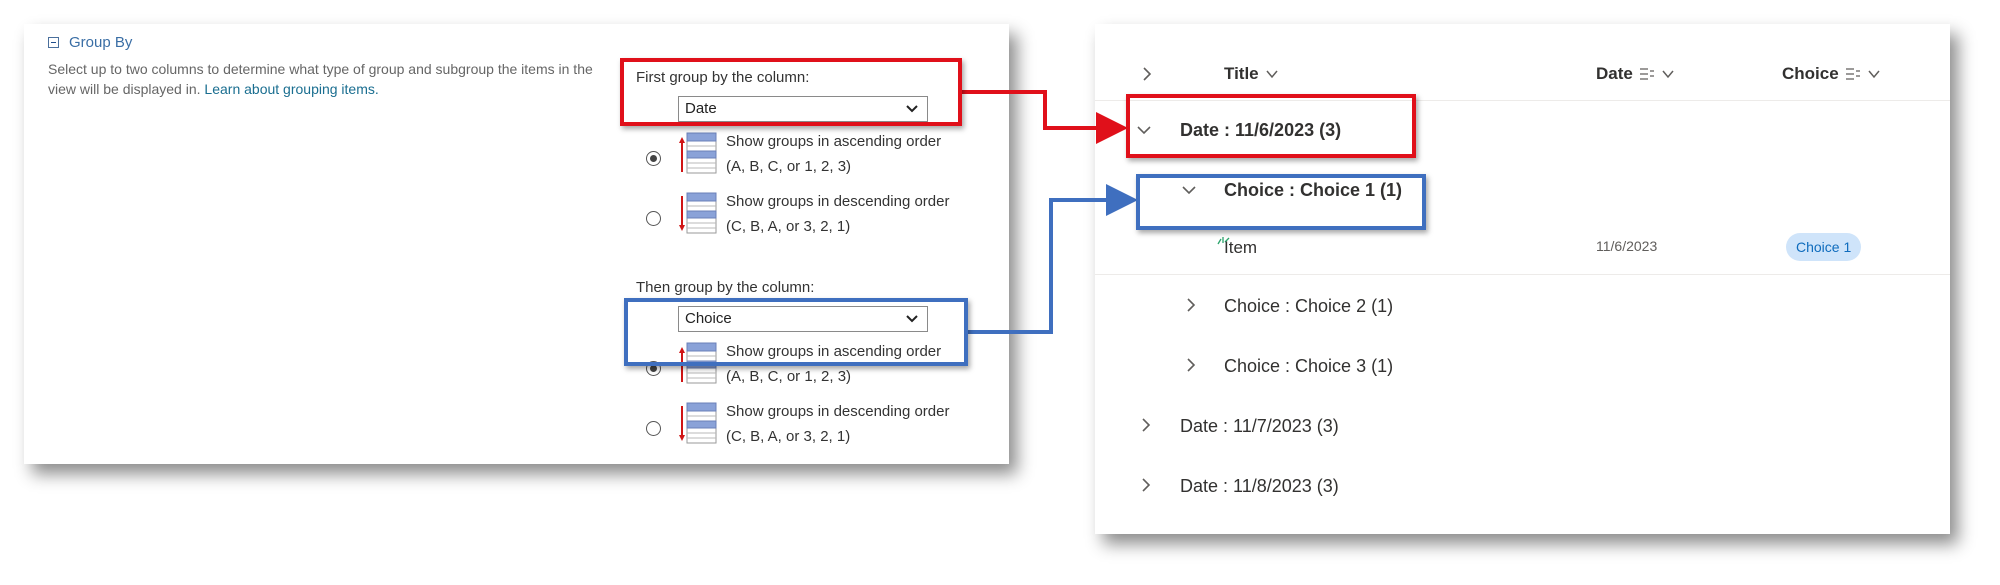 The width and height of the screenshot is (2000, 585). I want to click on first-group-selected-value: Date, so click(701, 108).